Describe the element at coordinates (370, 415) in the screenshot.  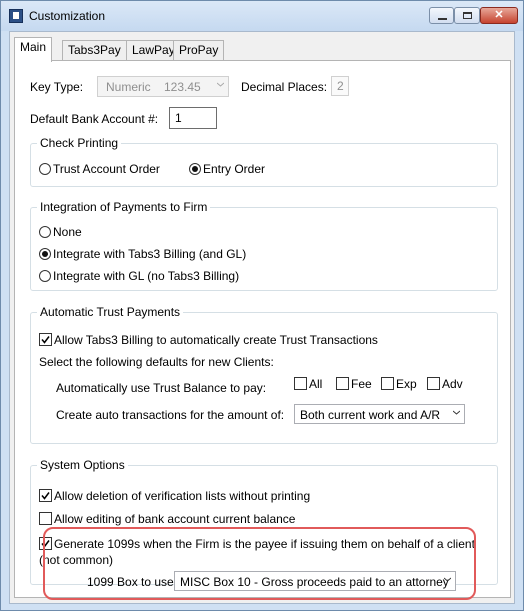
I see `auto-transaction-amount-value: Both current work and A/R` at that location.